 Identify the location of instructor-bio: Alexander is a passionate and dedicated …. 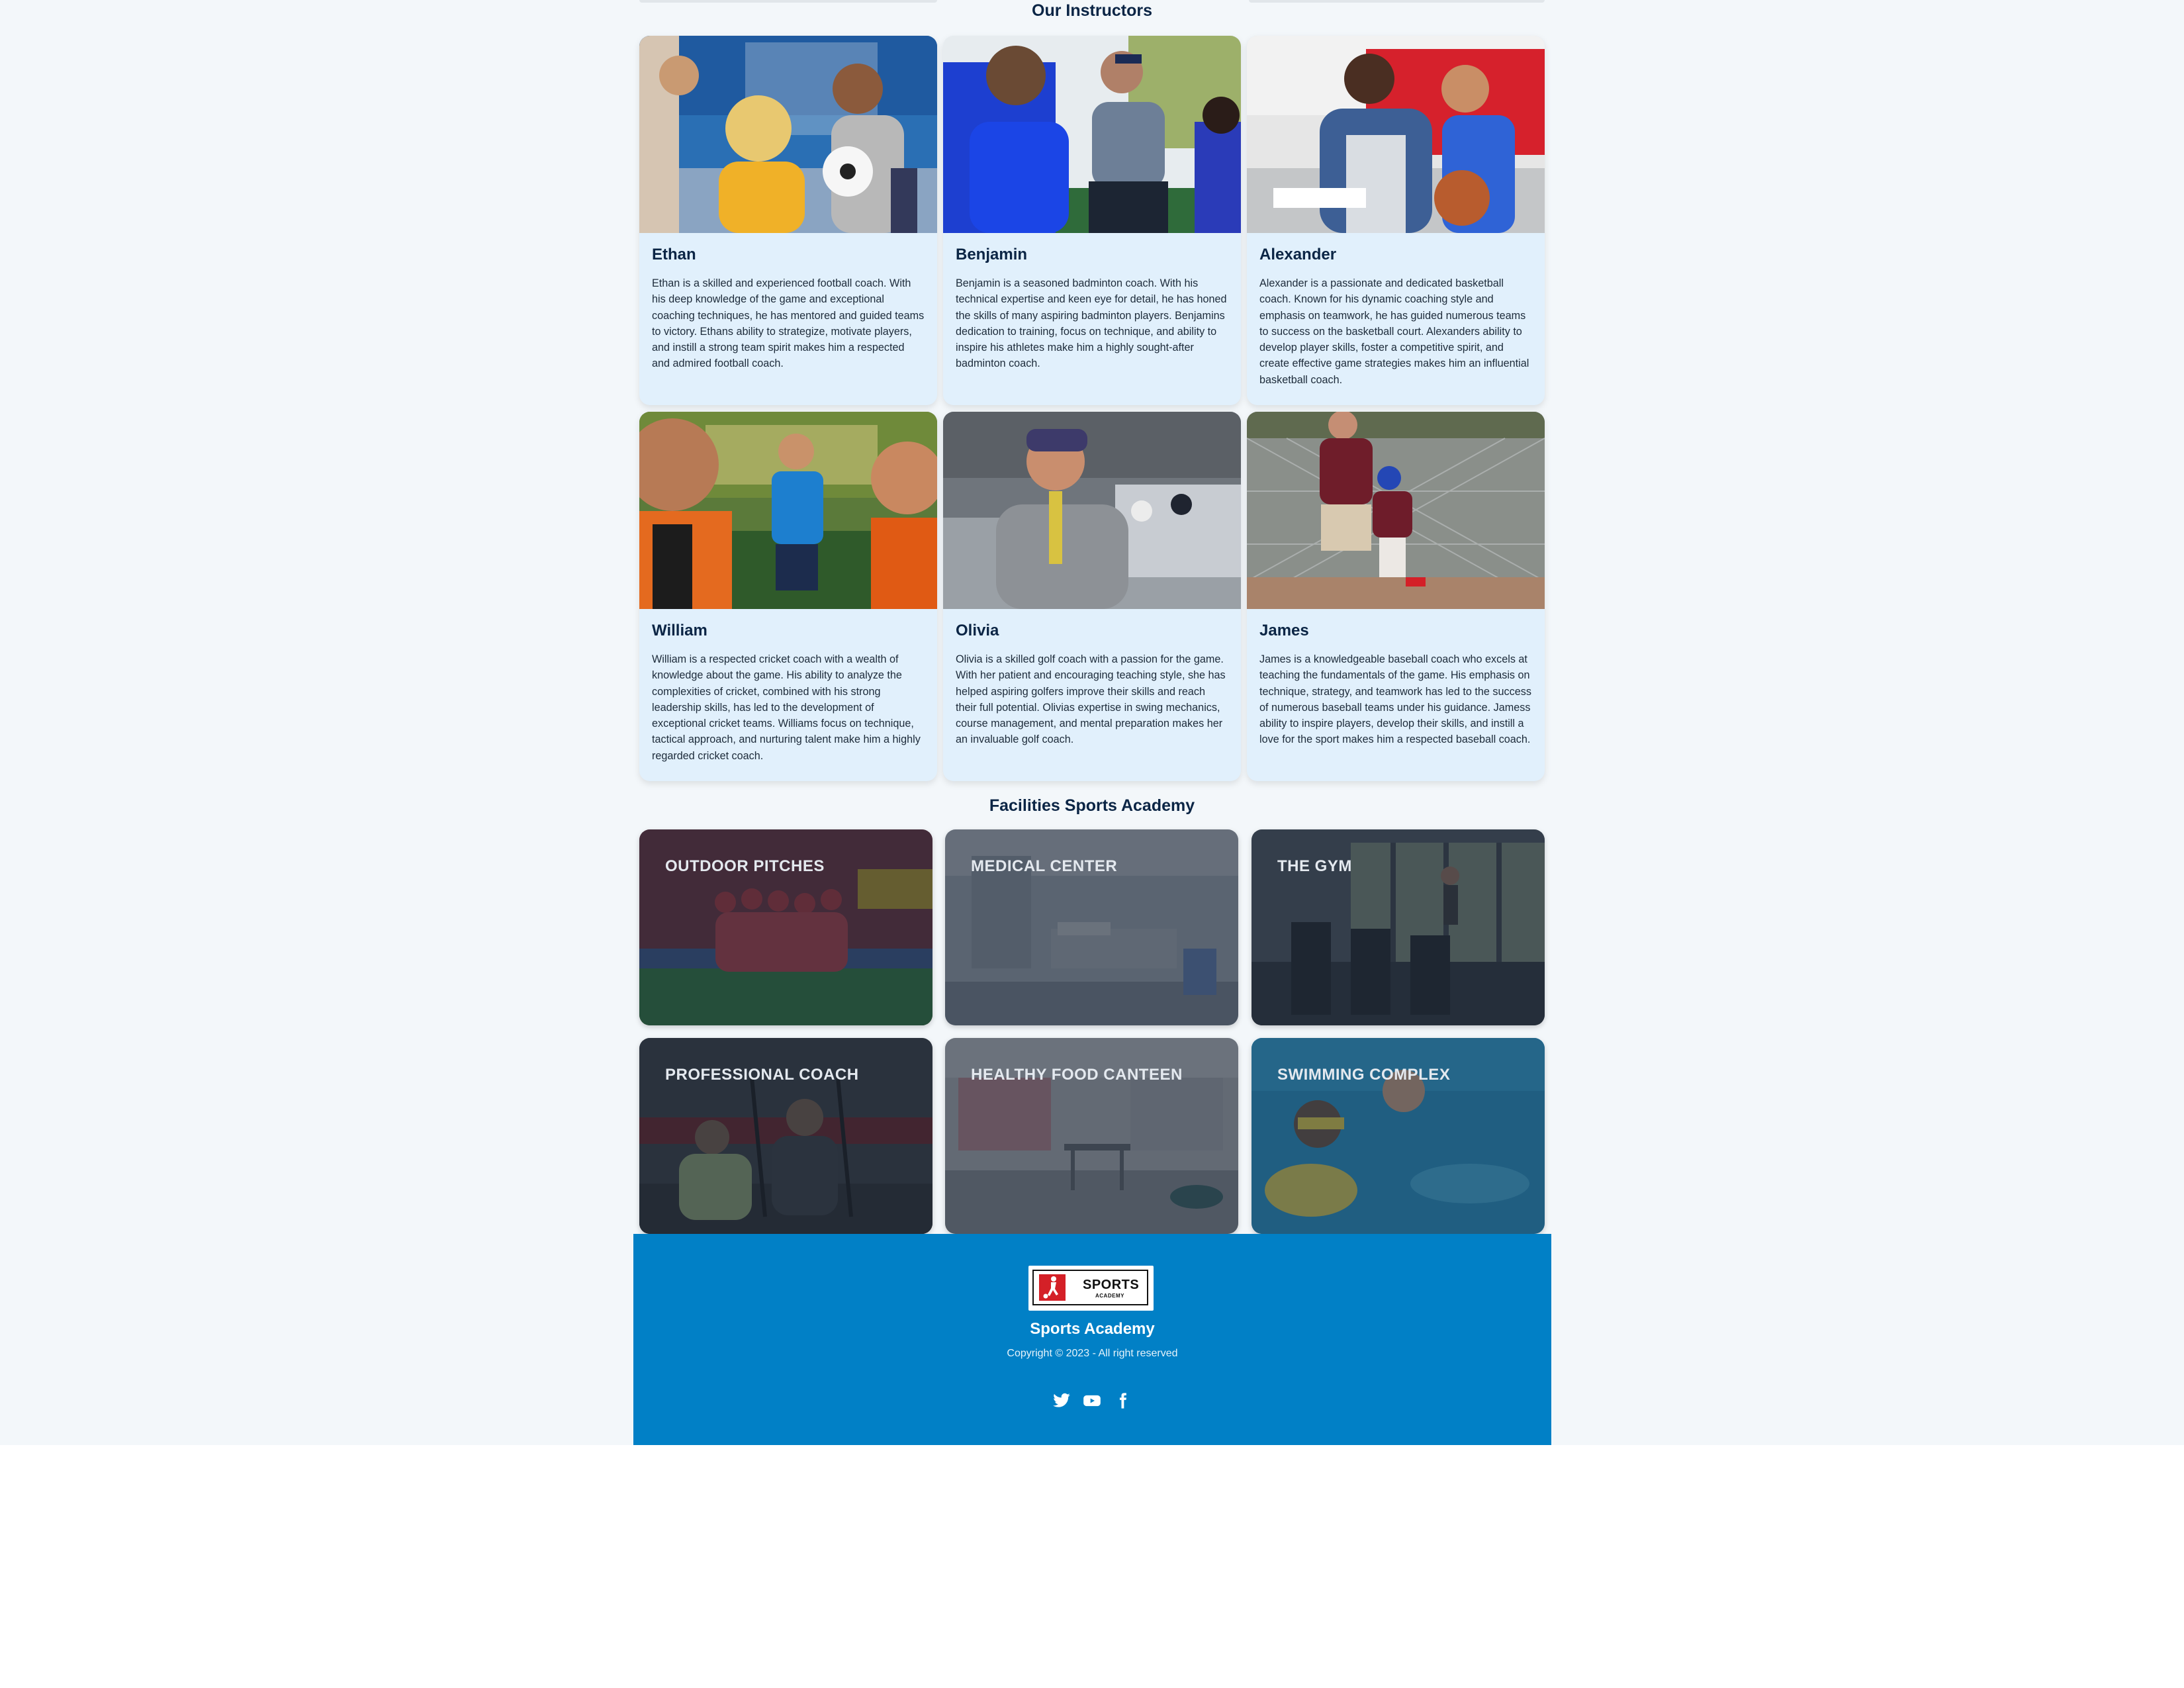
(1394, 331).